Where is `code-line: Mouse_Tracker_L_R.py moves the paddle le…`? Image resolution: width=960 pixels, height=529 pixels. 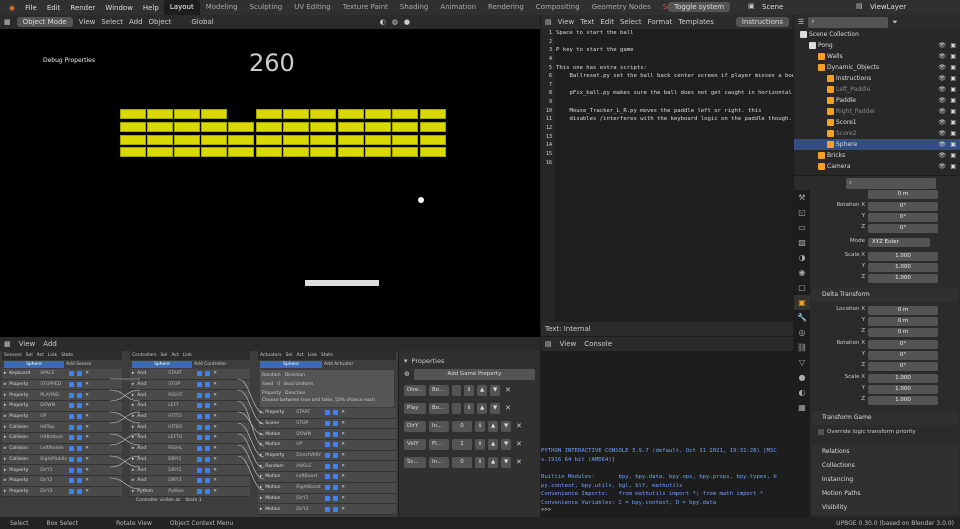
code-line: Mouse_Tracker_L_R.py moves the paddle le… is located at coordinates (674, 111).